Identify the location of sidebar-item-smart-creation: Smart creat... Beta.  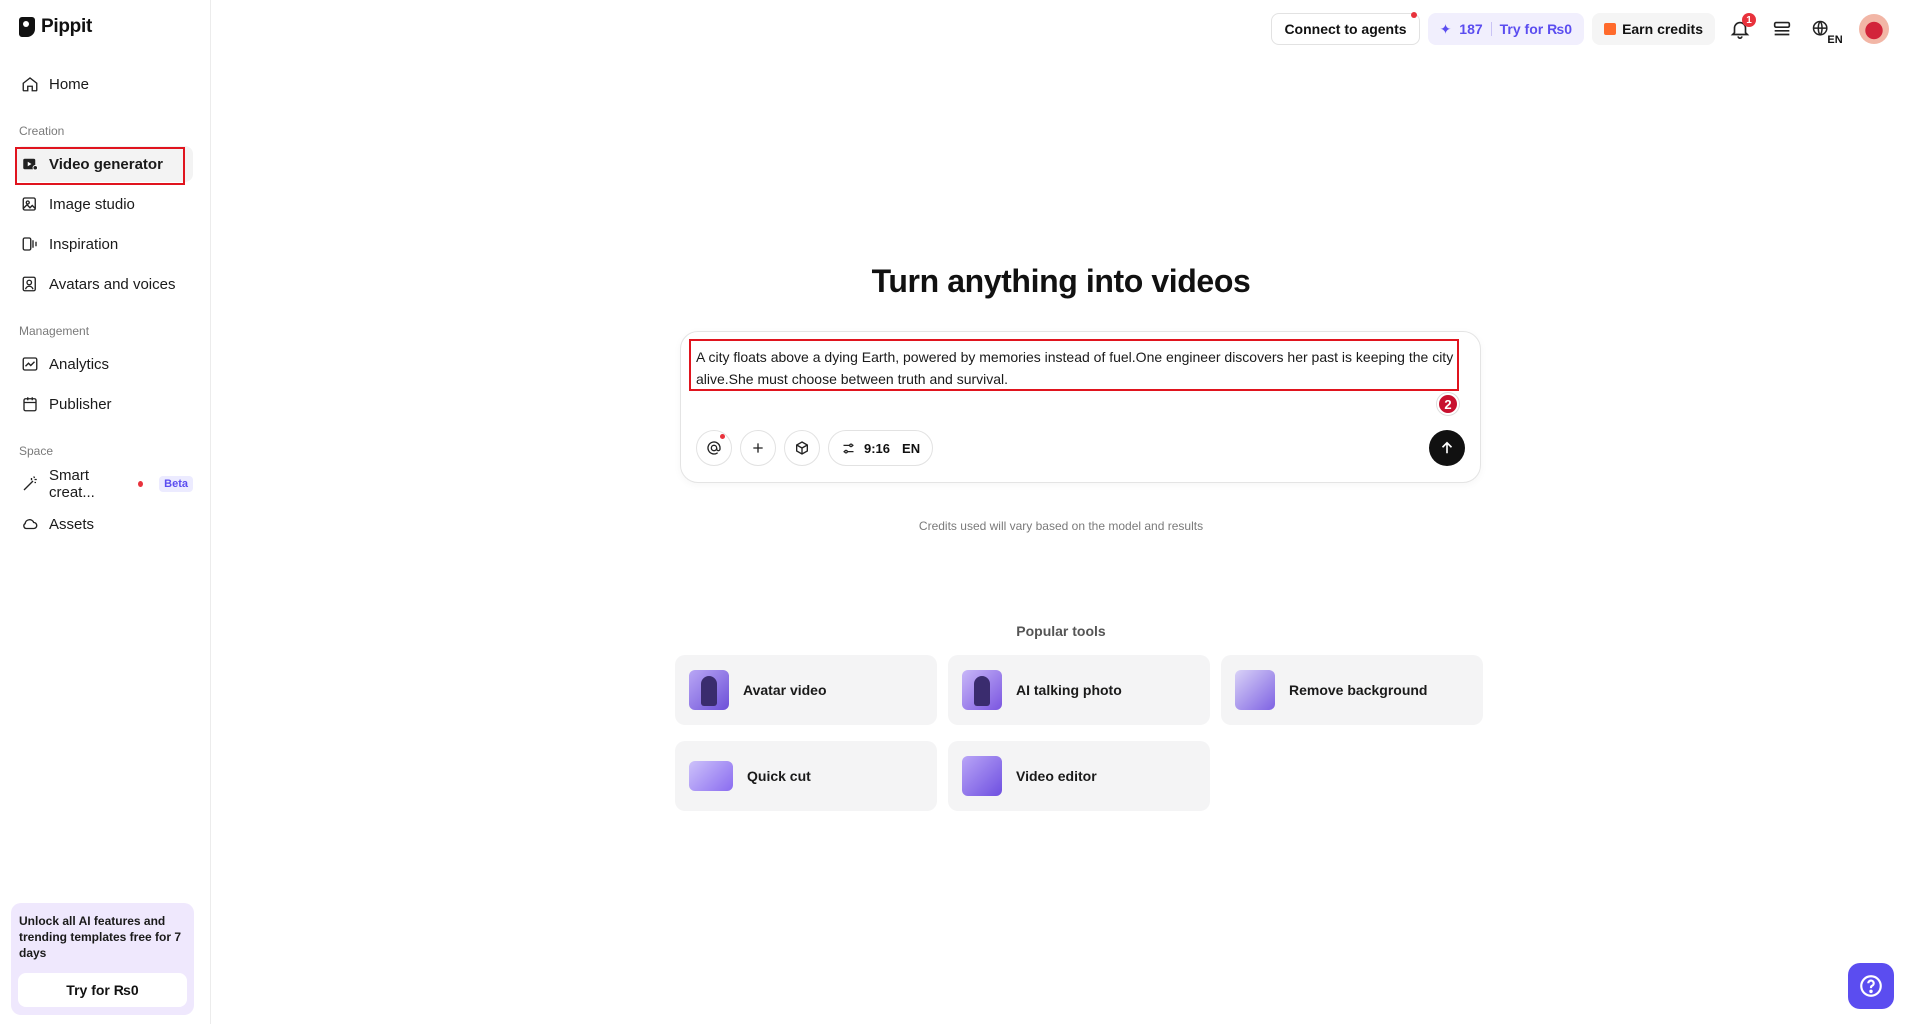
(104, 484).